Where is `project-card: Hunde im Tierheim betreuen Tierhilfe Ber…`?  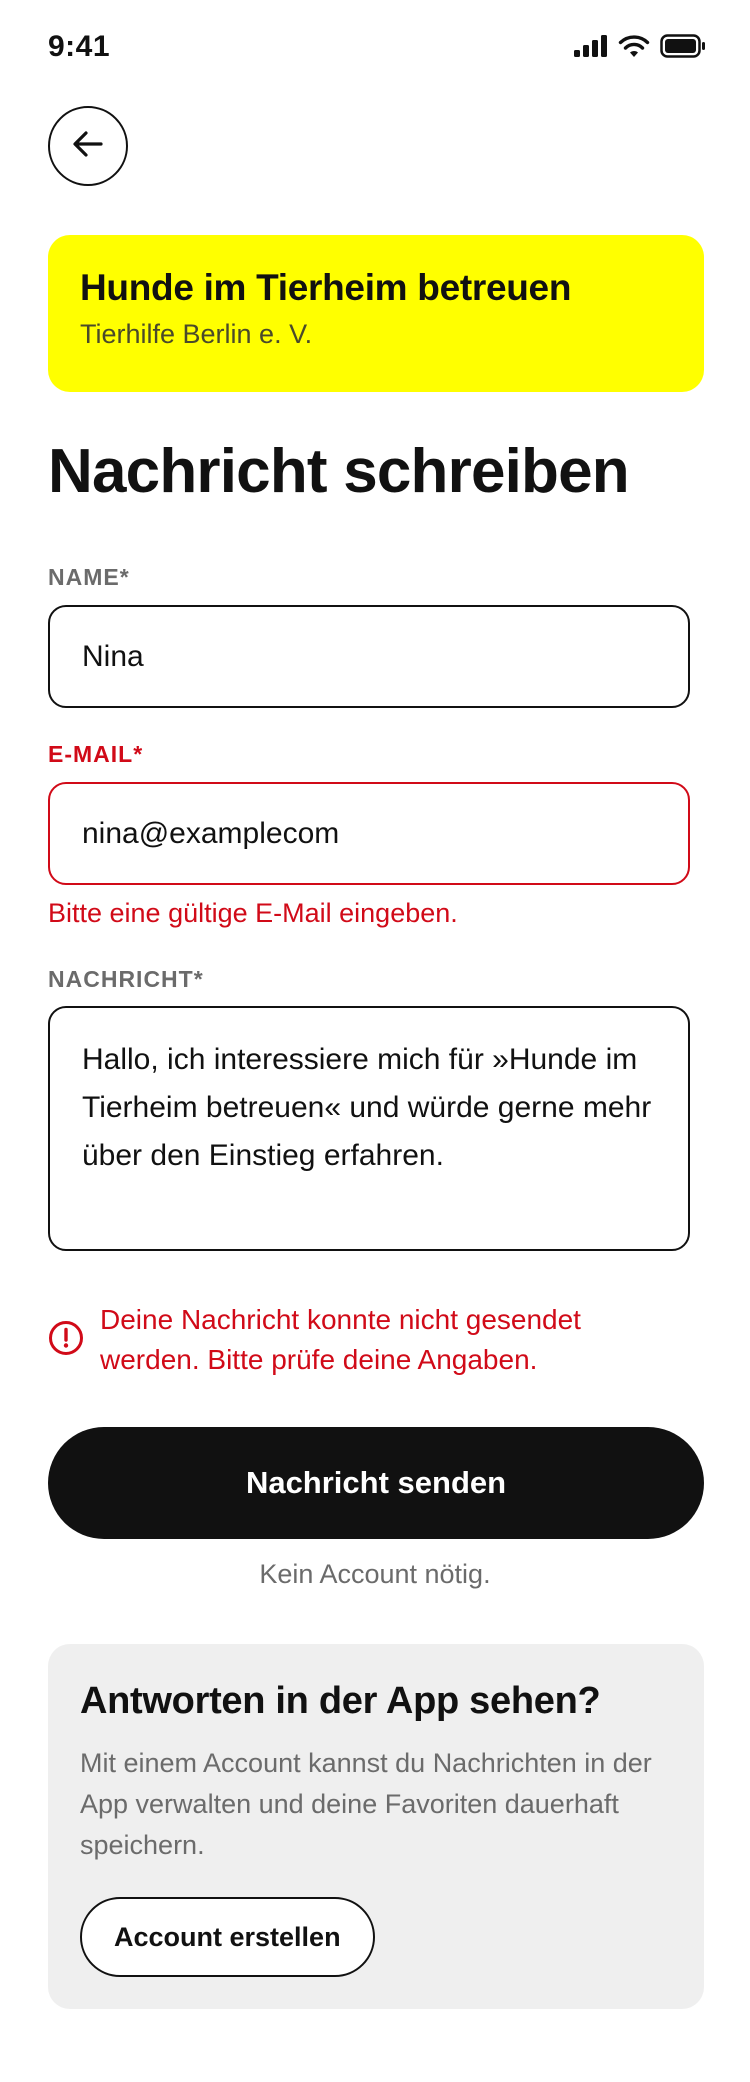
project-card: Hunde im Tierheim betreuen Tierhilfe Ber… is located at coordinates (376, 313).